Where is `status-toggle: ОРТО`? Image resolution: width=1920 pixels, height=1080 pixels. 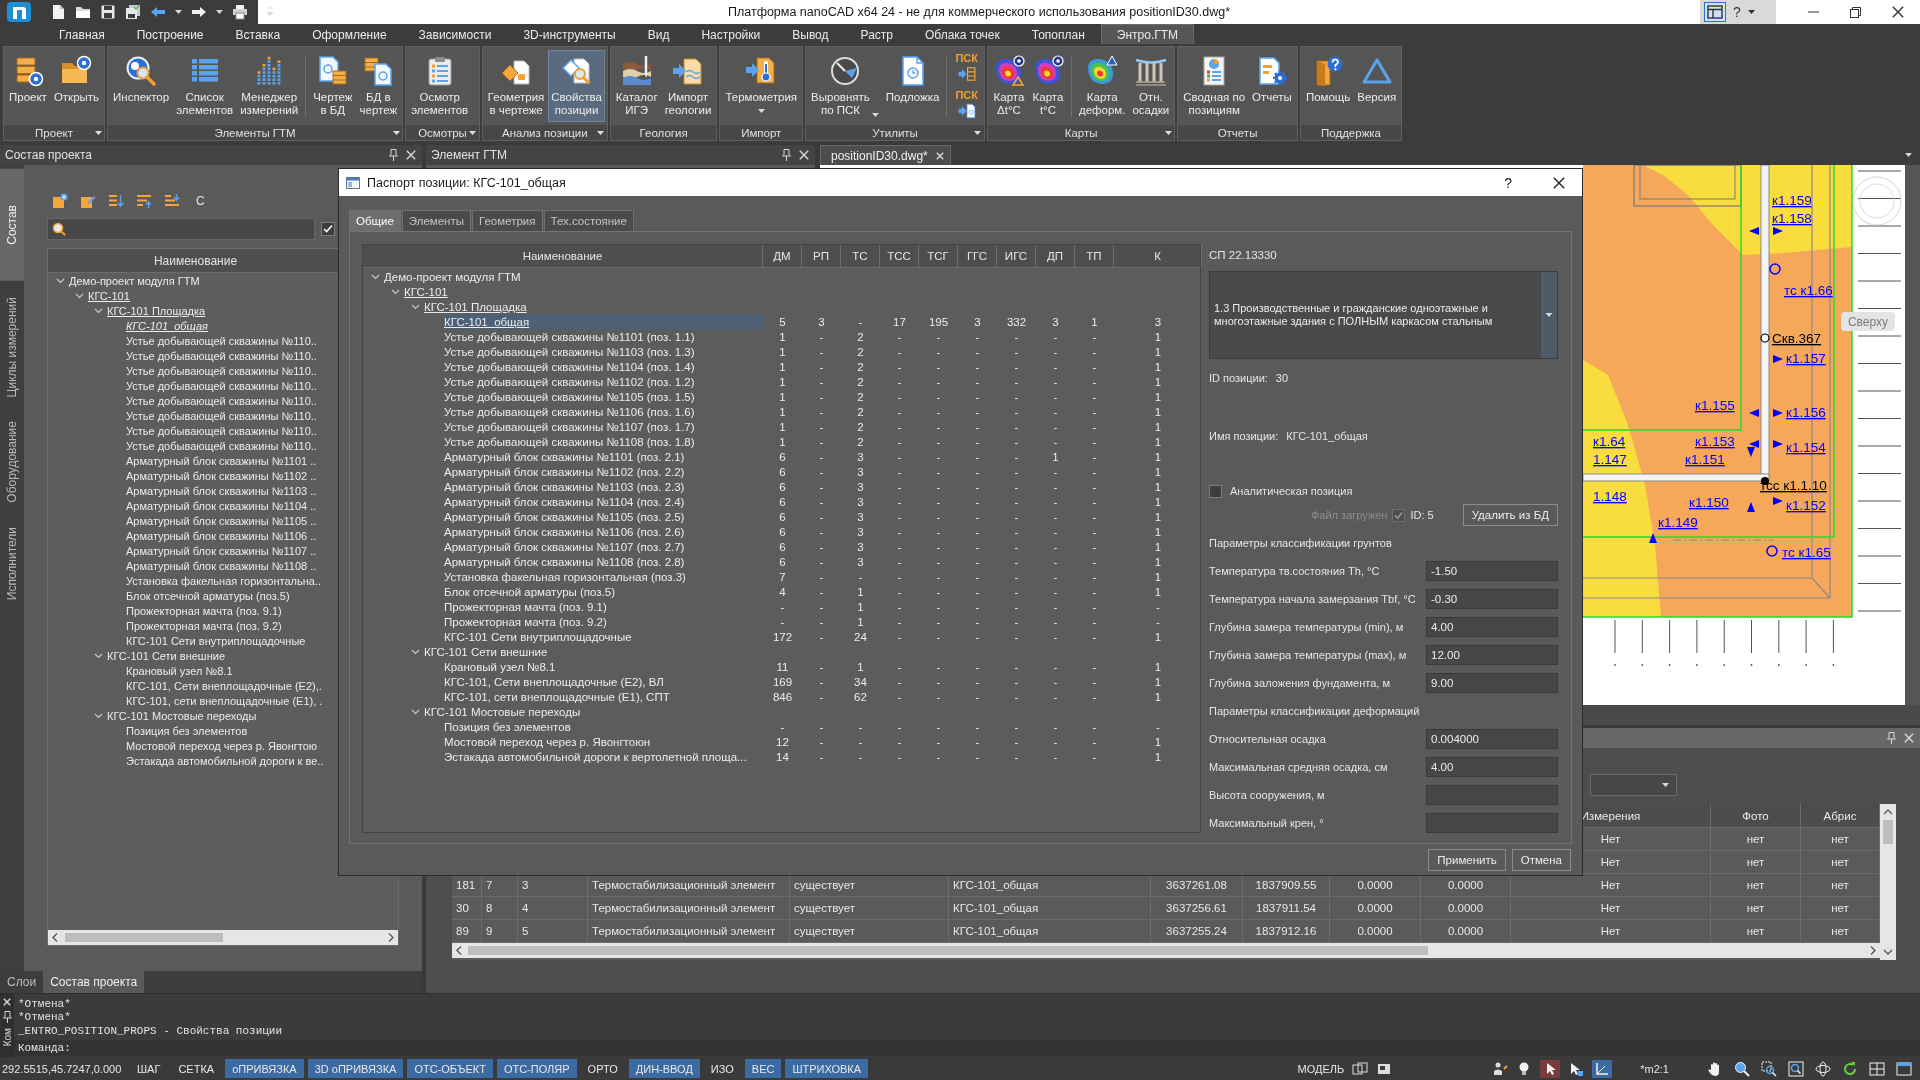
status-toggle: ОРТО is located at coordinates (602, 1068).